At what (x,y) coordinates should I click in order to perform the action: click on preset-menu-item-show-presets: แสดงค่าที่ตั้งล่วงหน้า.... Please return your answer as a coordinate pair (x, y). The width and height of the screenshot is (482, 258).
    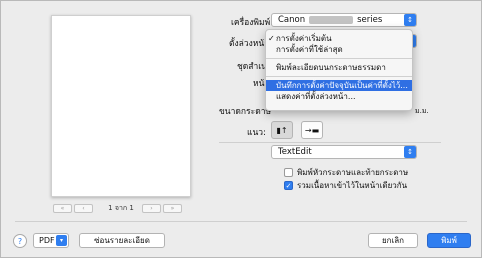
    Looking at the image, I should click on (339, 96).